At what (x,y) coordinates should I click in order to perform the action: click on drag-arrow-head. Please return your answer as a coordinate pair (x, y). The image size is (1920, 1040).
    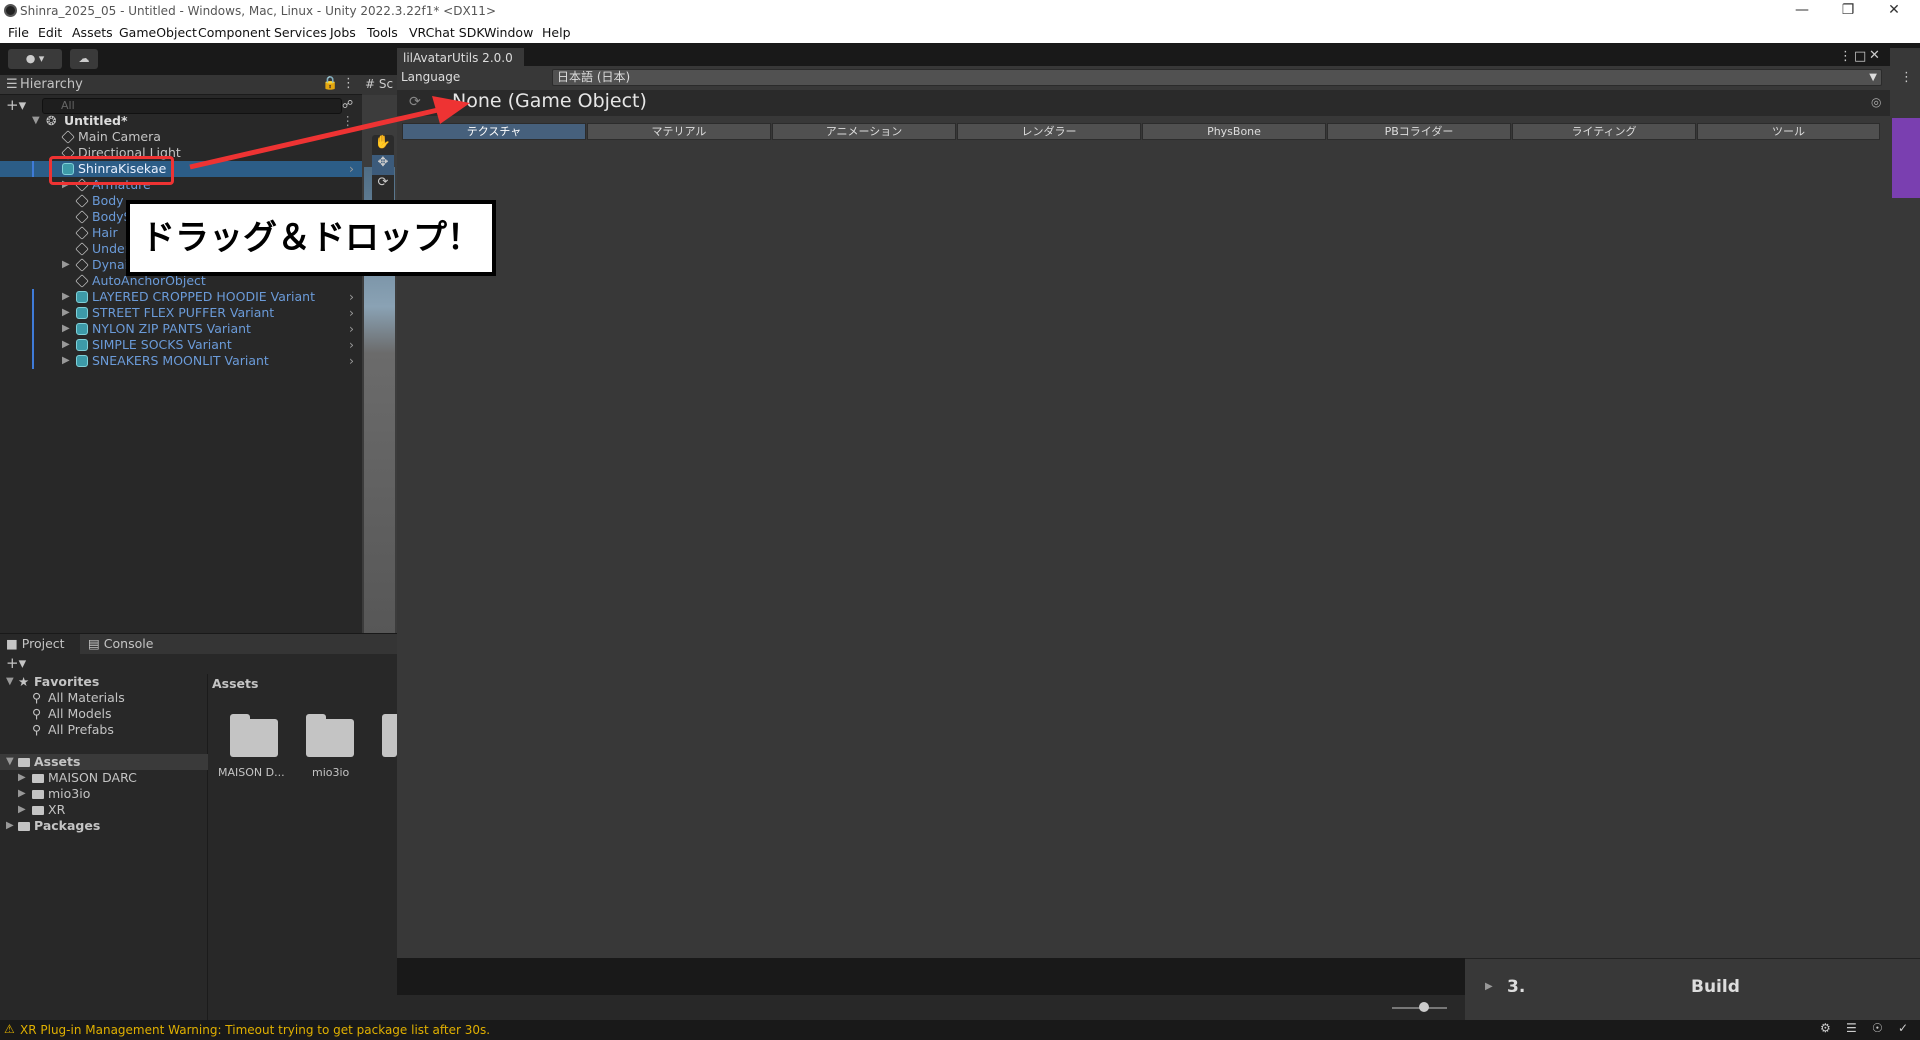
    Looking at the image, I should click on (451, 110).